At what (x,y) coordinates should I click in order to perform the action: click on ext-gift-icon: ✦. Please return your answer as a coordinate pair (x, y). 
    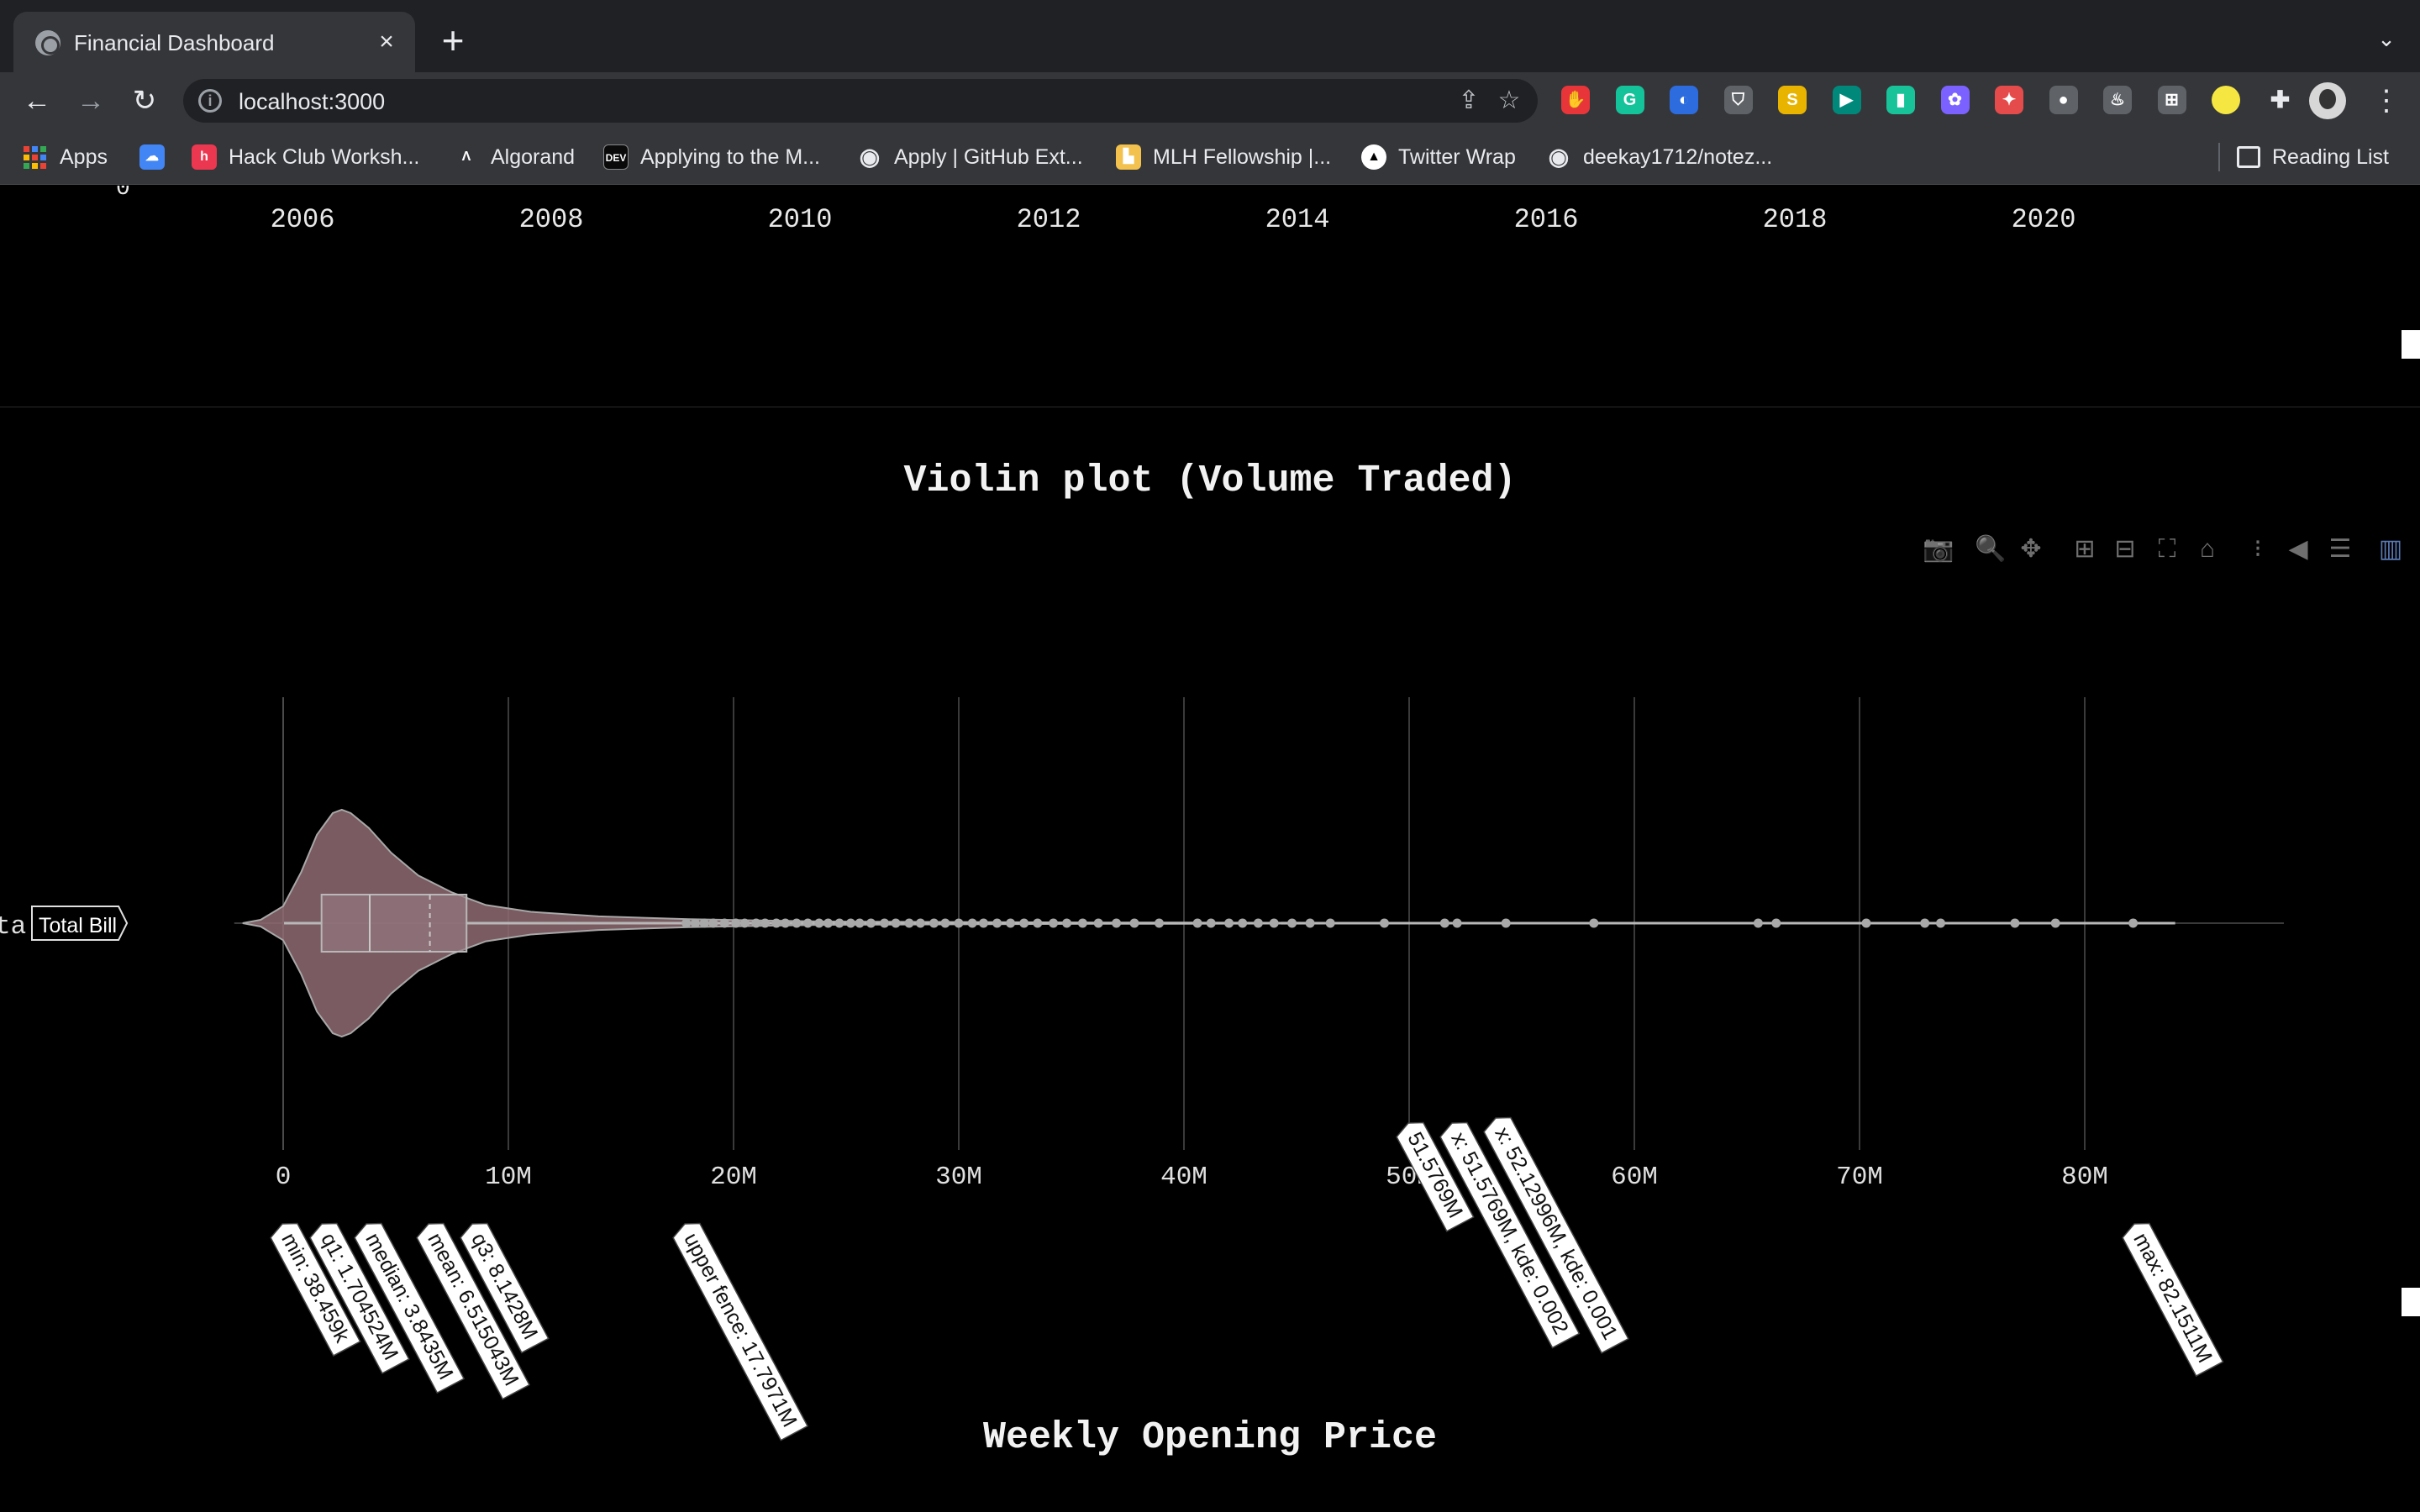
    Looking at the image, I should click on (2009, 100).